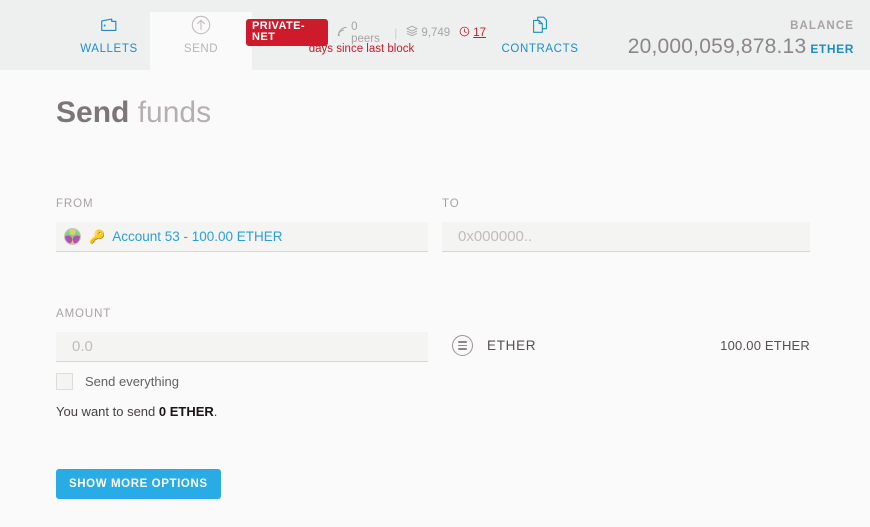 The image size is (870, 527). I want to click on send-summary-suffix: ., so click(215, 411).